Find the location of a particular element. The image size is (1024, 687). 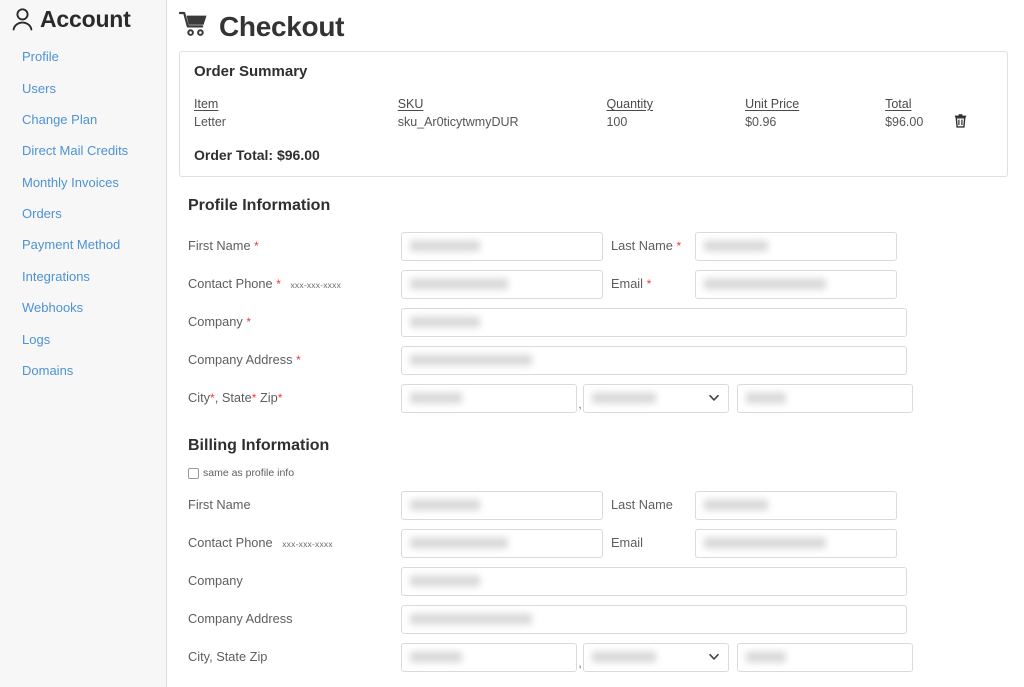

row-billing-phone-email: Contact Phone xxx-xxx-xxxx Email is located at coordinates (593, 543).